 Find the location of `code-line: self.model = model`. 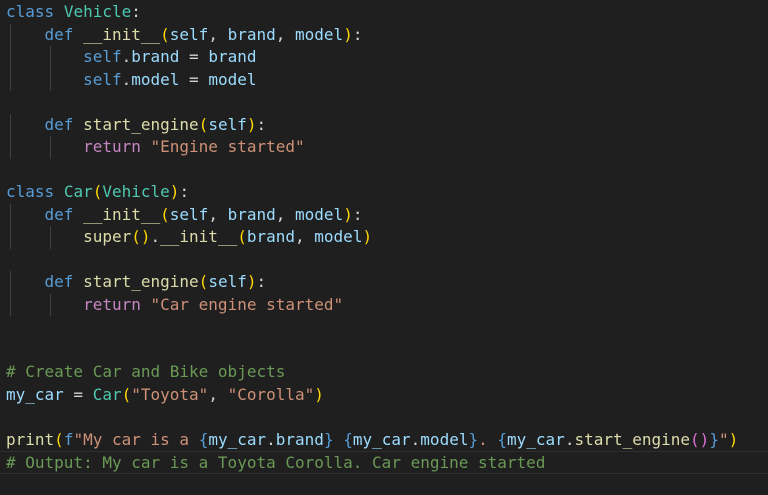

code-line: self.model = model is located at coordinates (384, 80).